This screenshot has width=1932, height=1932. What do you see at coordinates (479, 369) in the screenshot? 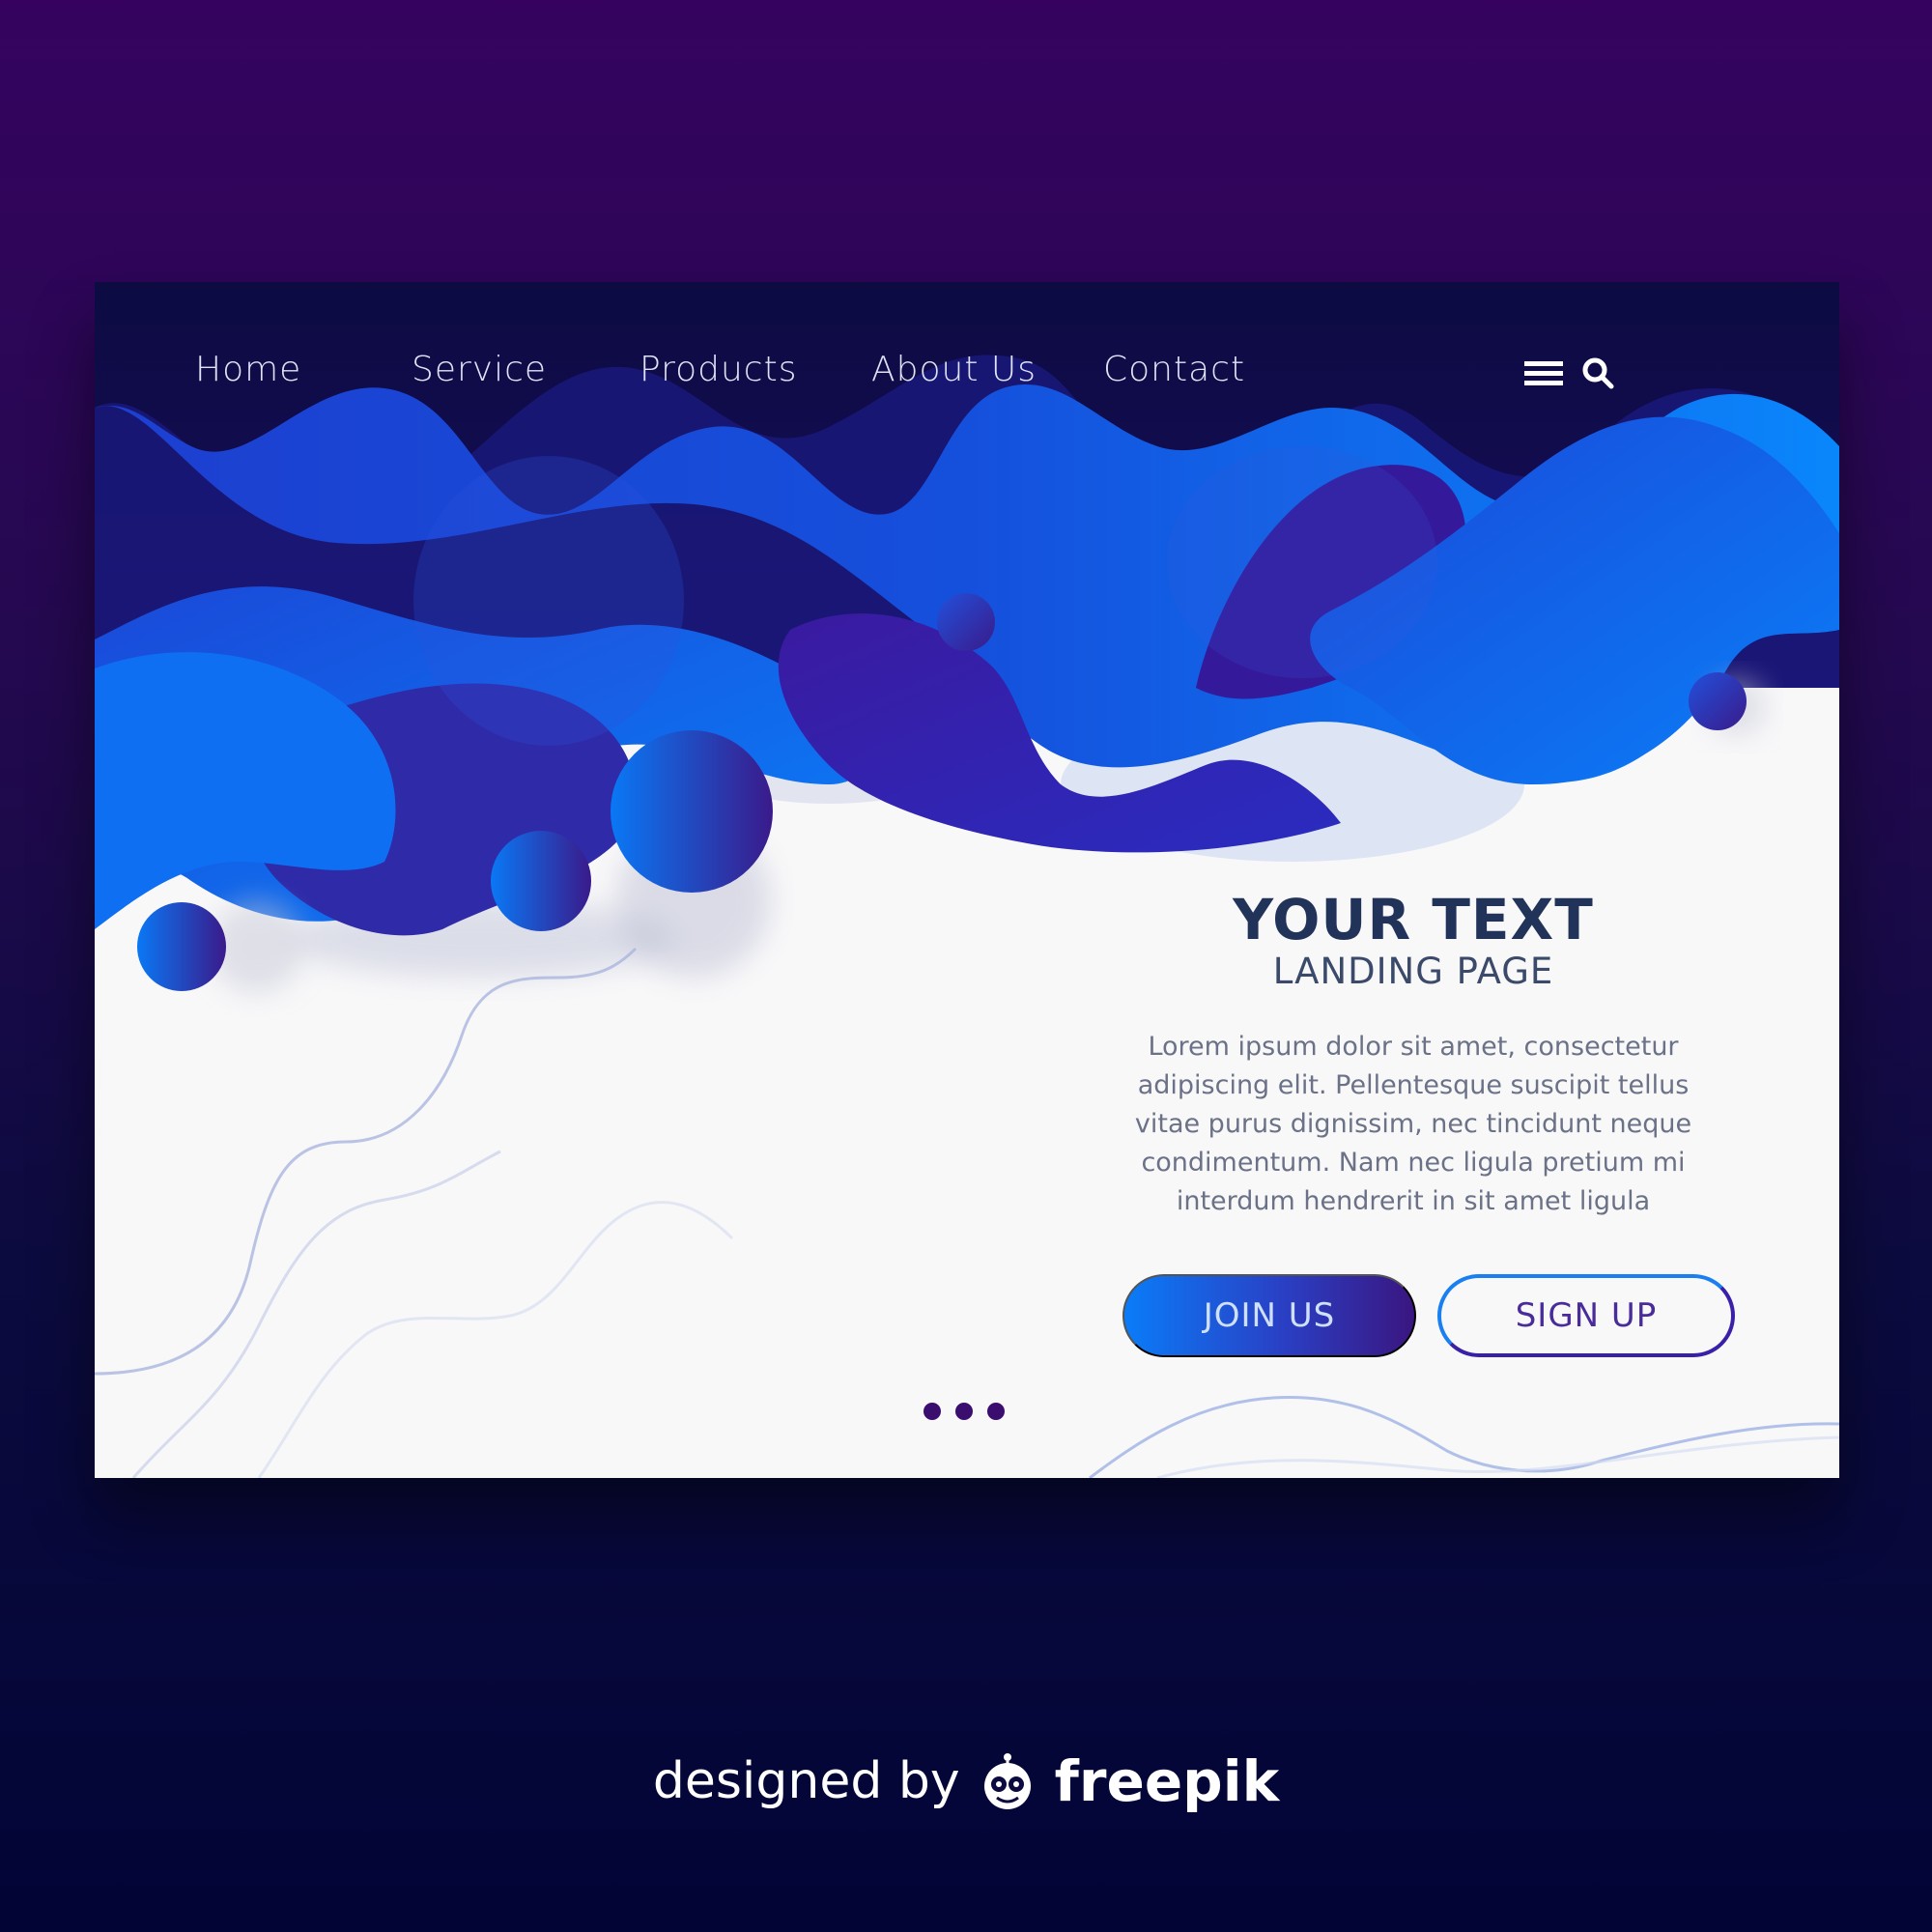
I see `nav-item-service: Service` at bounding box center [479, 369].